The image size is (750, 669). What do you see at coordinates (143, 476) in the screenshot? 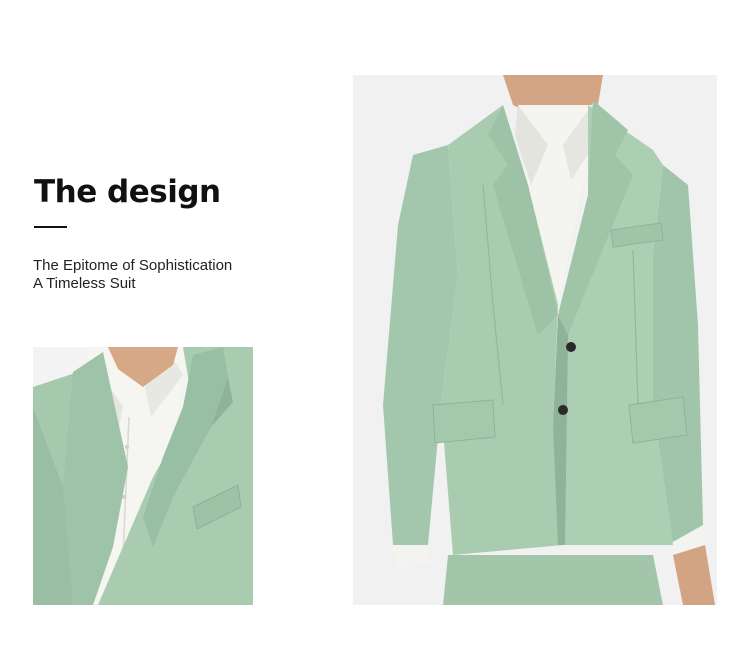
I see `lapel-detail-photo` at bounding box center [143, 476].